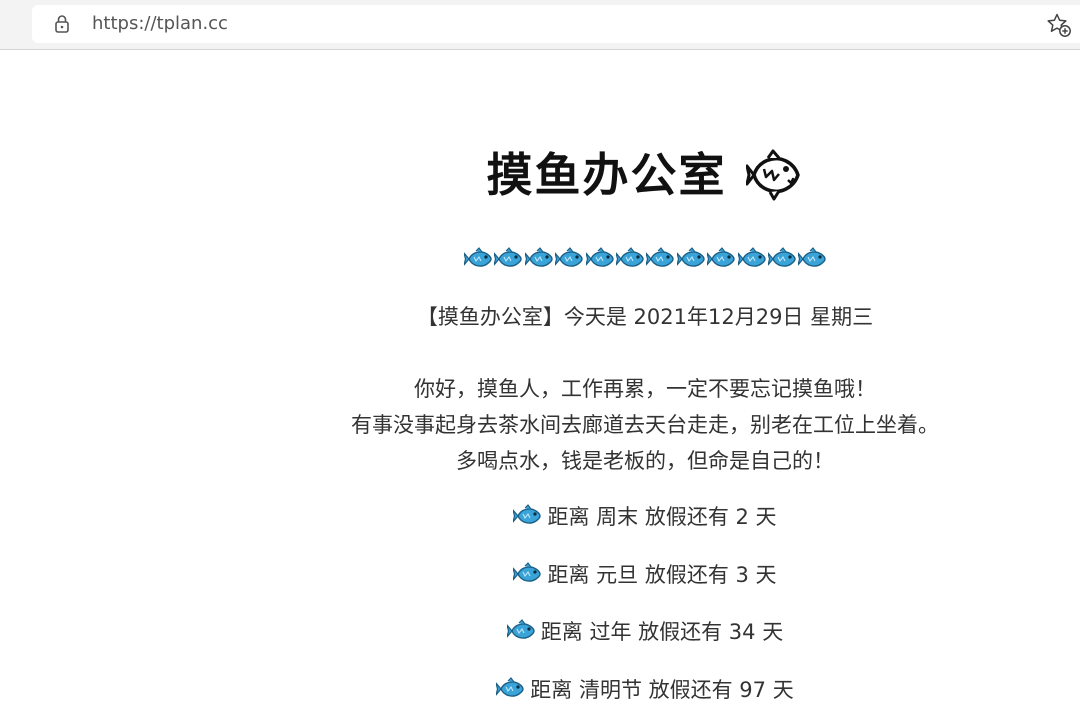 The width and height of the screenshot is (1080, 713). Describe the element at coordinates (3, 23) in the screenshot. I see `back-button-edge: )` at that location.